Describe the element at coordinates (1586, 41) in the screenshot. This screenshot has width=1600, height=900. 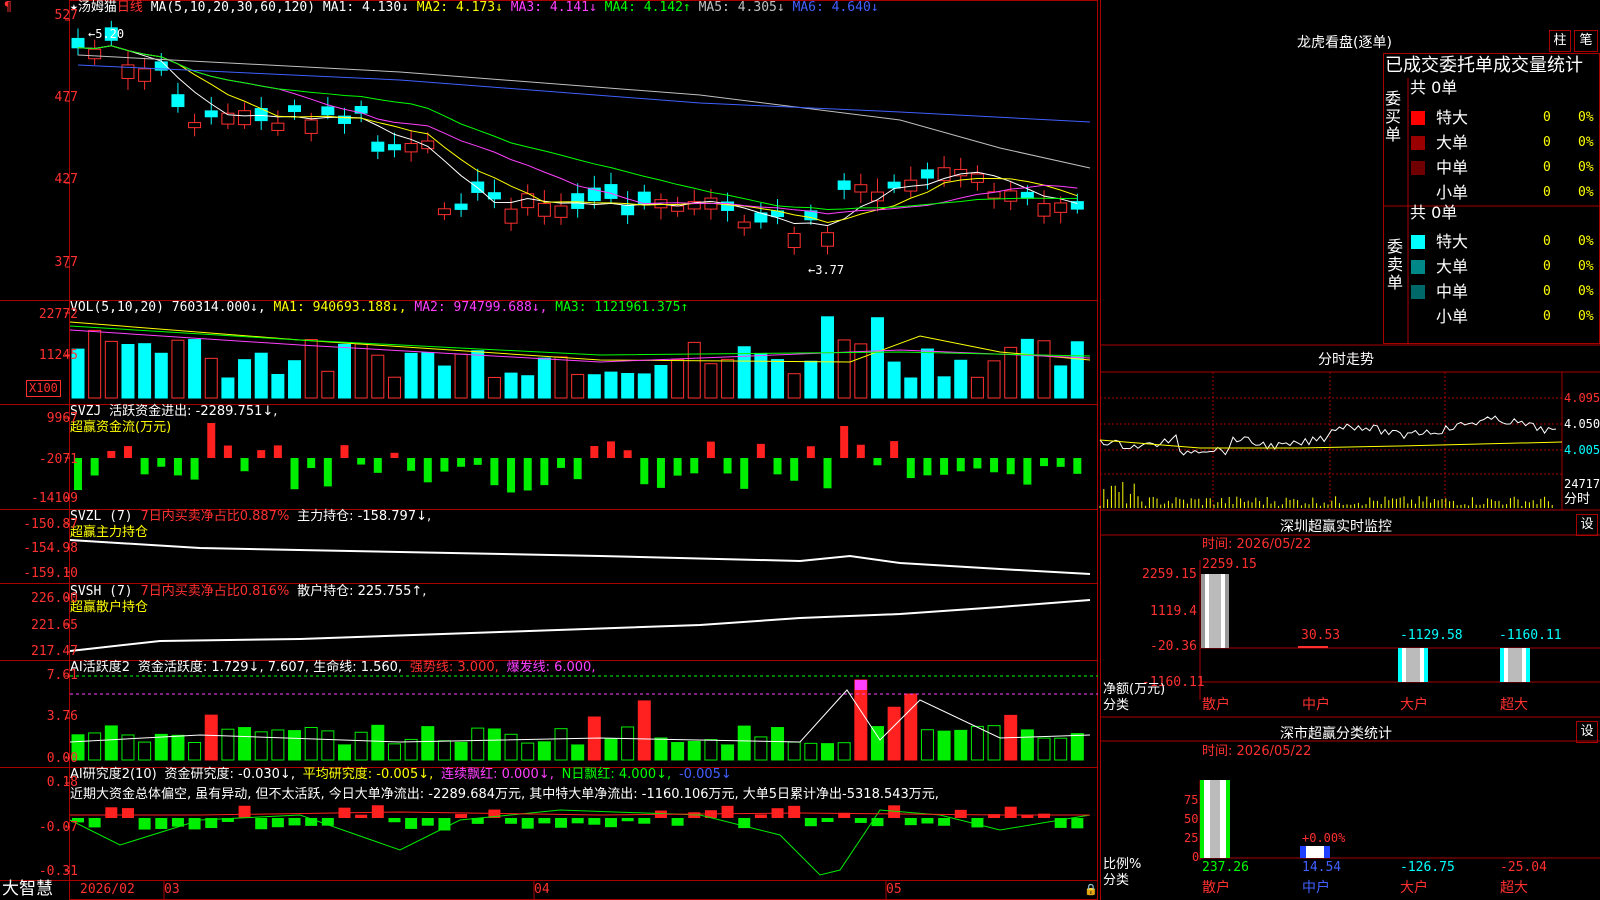
I see `tick-mode-button: 笔` at that location.